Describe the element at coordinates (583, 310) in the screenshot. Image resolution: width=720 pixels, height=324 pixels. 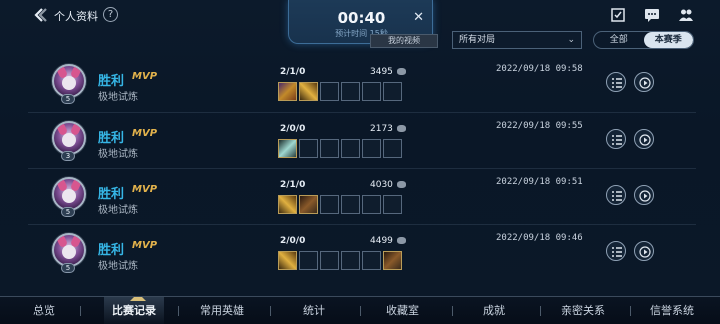
I see `tab-relationships: 亲密关系` at that location.